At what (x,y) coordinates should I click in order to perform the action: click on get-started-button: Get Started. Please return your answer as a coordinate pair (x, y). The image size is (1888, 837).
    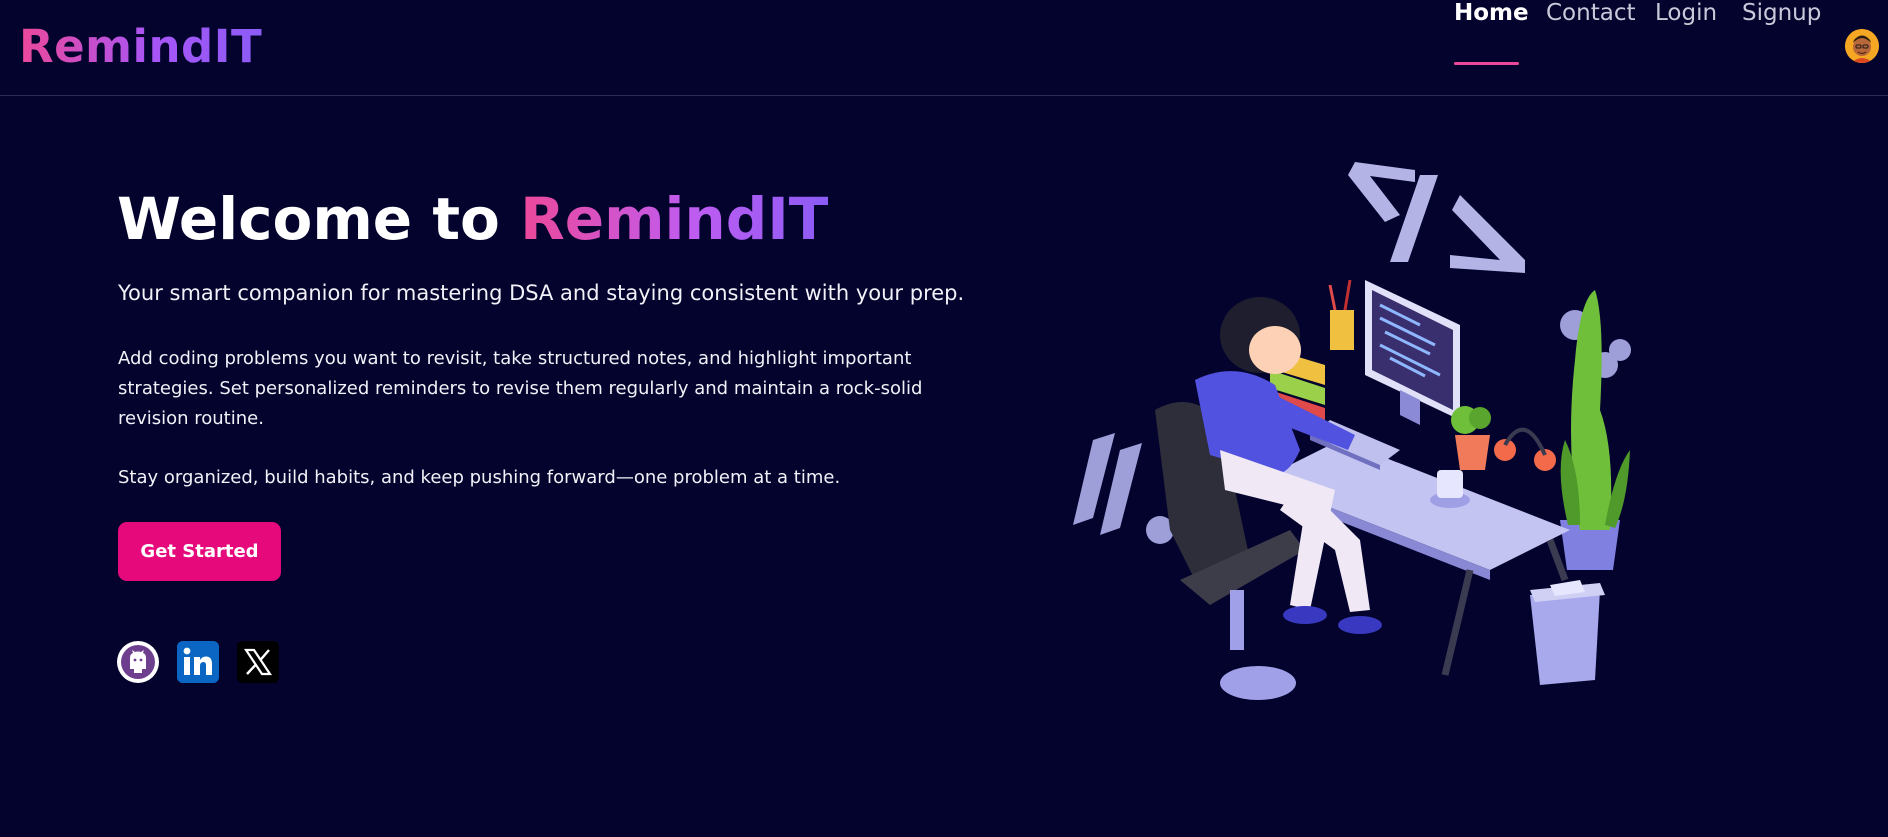
    Looking at the image, I should click on (199, 551).